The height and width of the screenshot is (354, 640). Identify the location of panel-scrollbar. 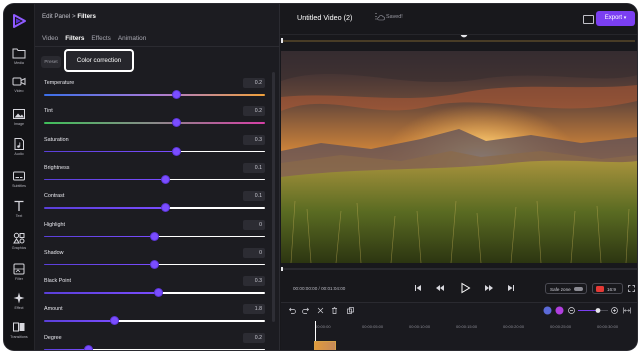
(273, 197).